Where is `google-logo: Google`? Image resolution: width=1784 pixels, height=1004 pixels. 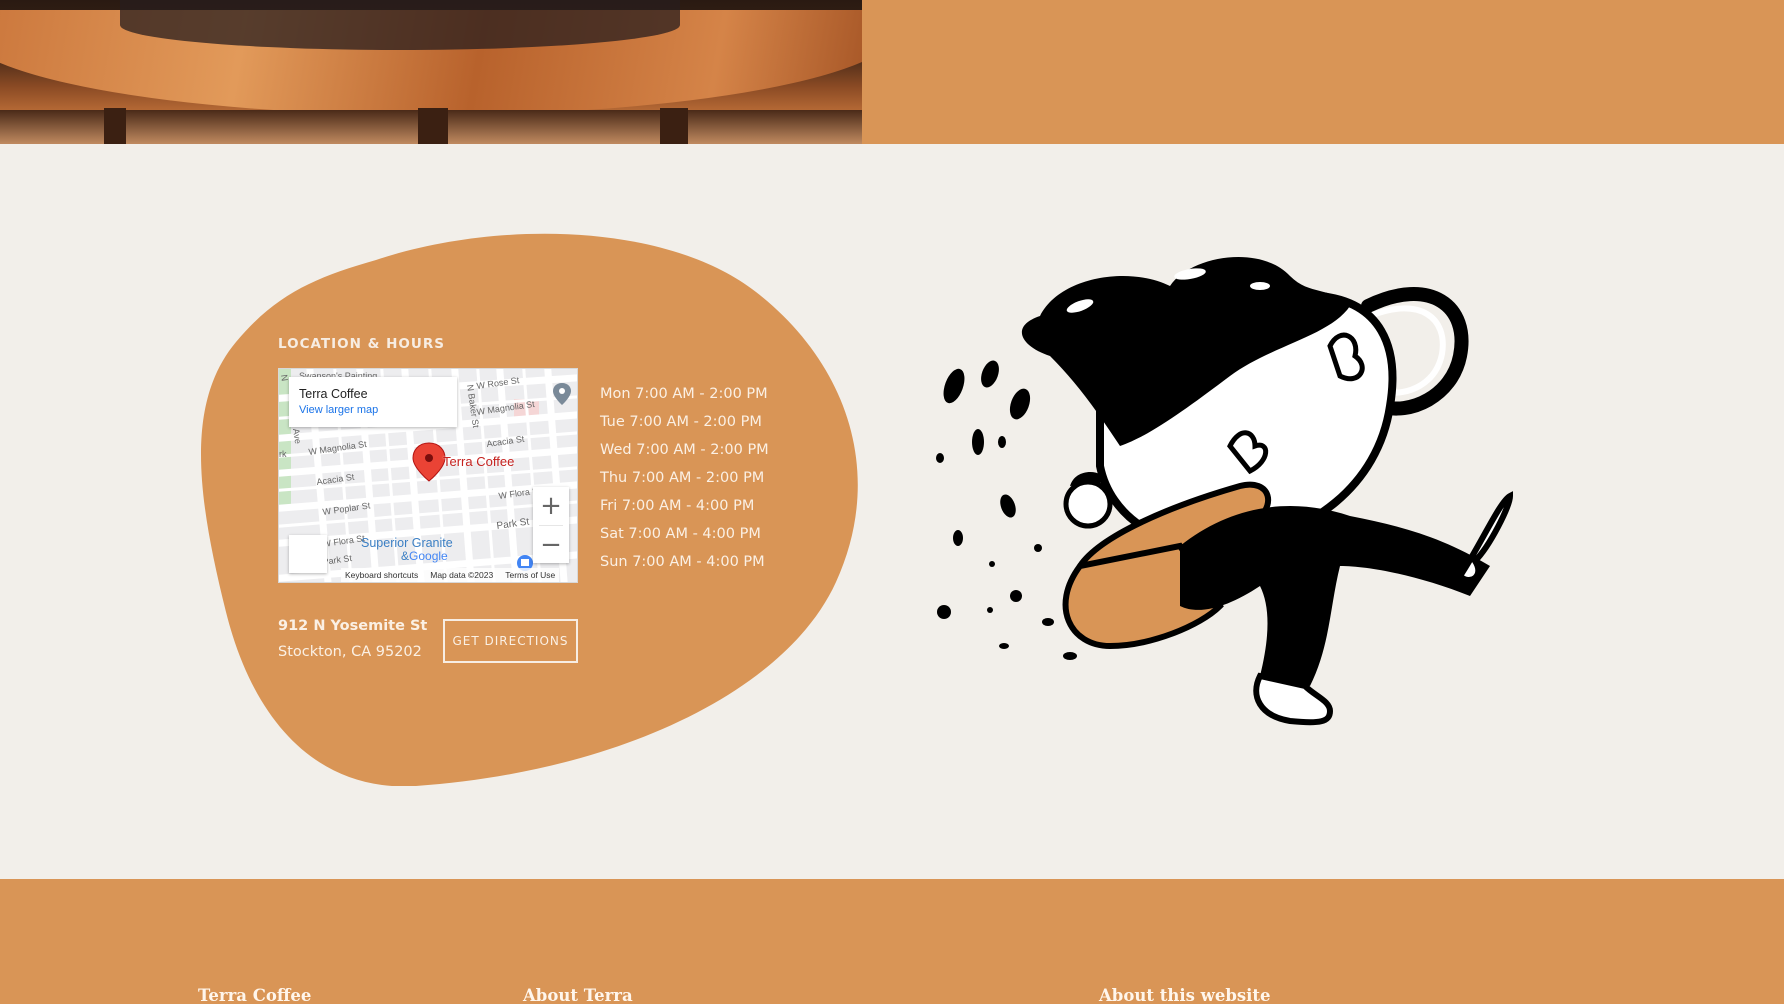 google-logo: Google is located at coordinates (428, 556).